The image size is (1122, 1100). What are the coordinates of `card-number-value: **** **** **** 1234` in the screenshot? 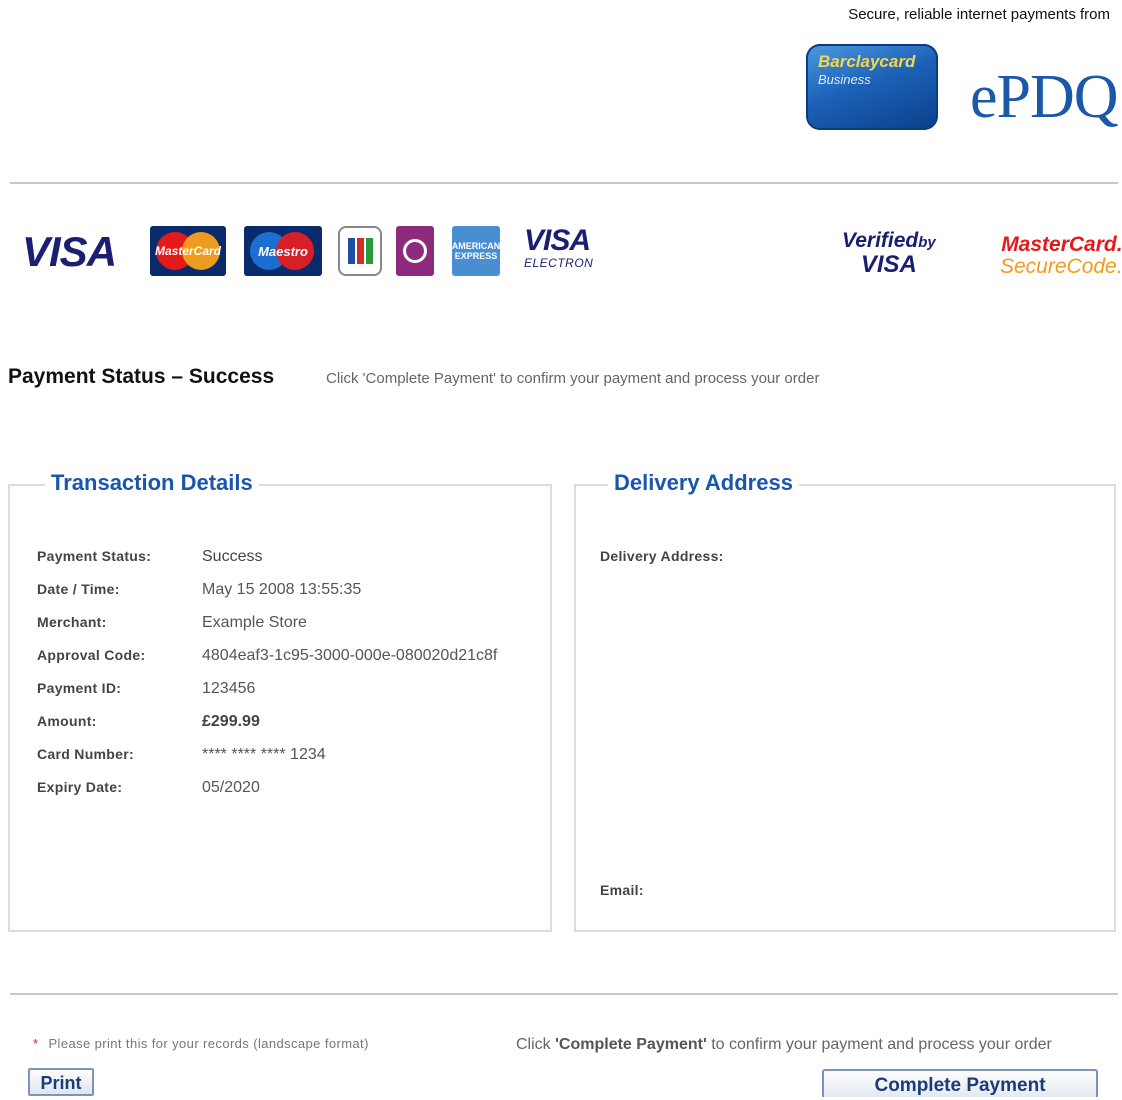 It's located at (264, 754).